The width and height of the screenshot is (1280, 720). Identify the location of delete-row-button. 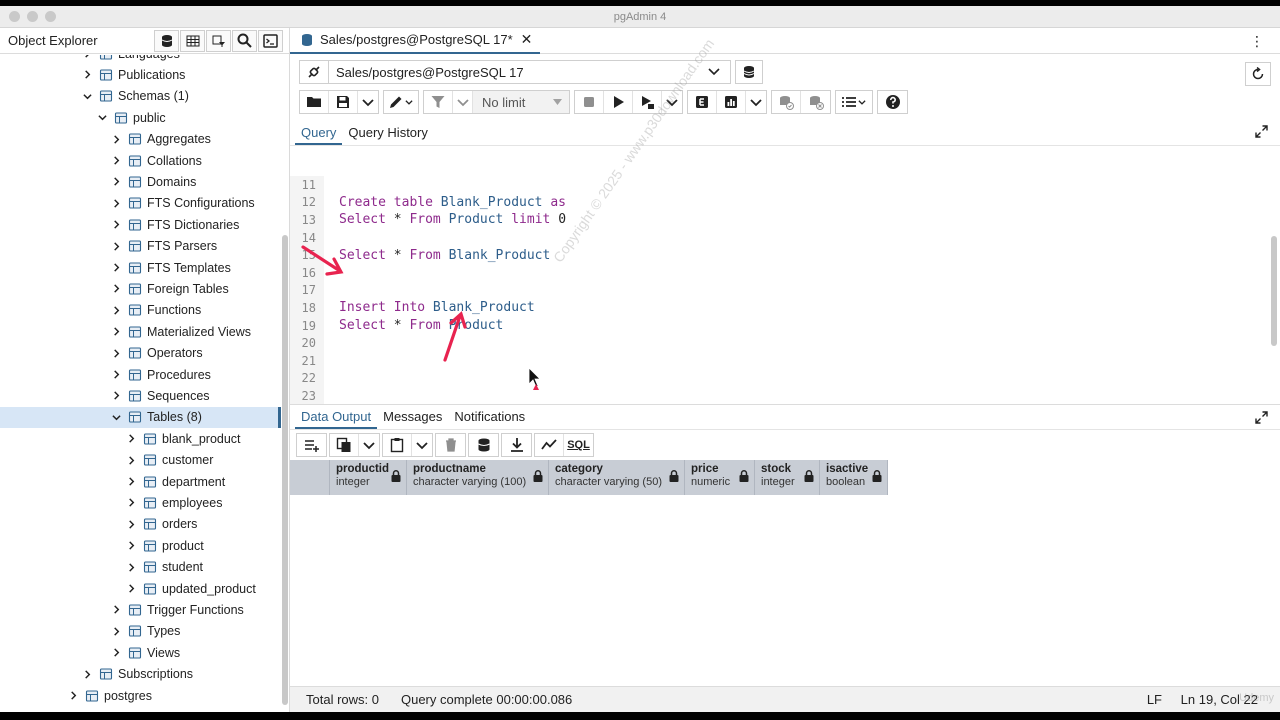
(450, 445).